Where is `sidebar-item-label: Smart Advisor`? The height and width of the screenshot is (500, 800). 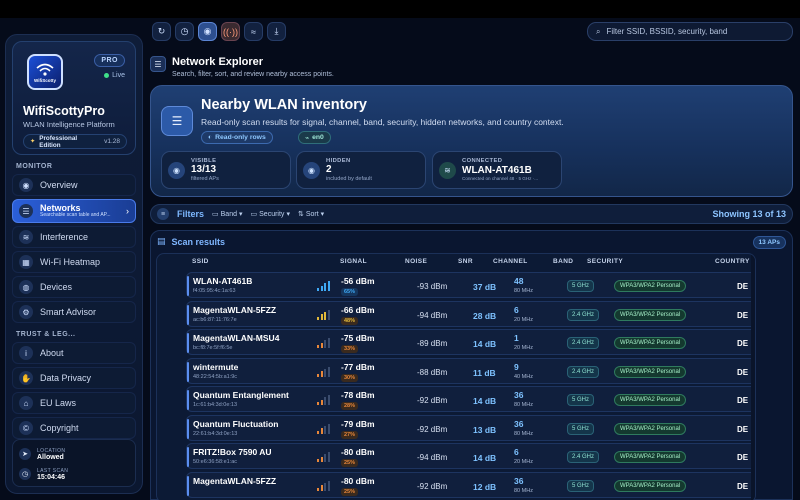
sidebar-item-label: Smart Advisor is located at coordinates (68, 312).